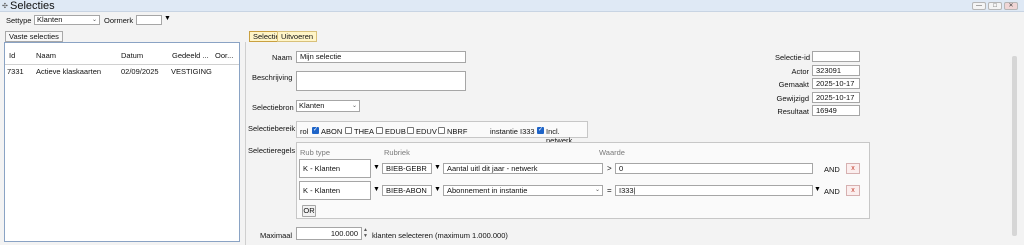 This screenshot has width=1024, height=245. What do you see at coordinates (69, 71) in the screenshot?
I see `row-naam: Actieve klaskaarten` at bounding box center [69, 71].